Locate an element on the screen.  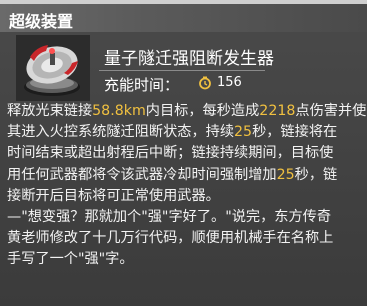
description-line: 其进入火控系统隧迁阻断状态，持续25秒，链接将在 is located at coordinates (172, 132).